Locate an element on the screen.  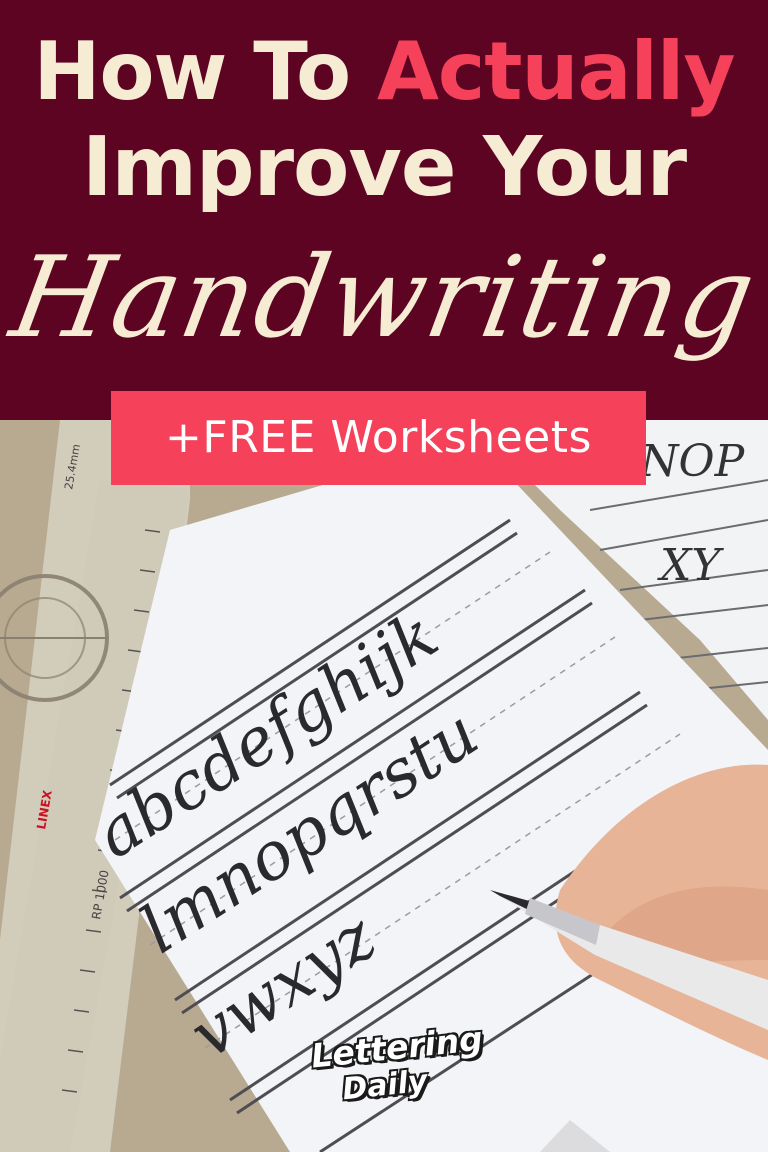
title-handwriting: Handwriting is located at coordinates (384, 298).